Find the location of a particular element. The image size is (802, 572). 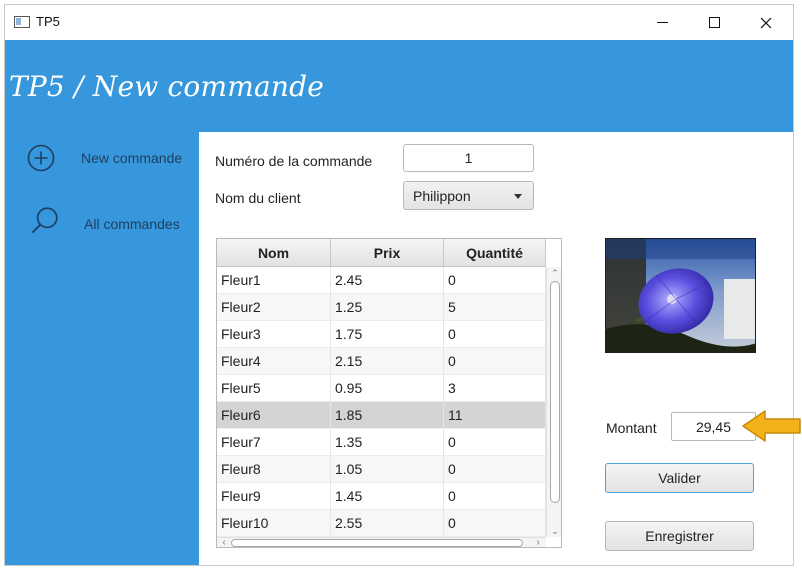

column-header-prix: Prix is located at coordinates (387, 253).